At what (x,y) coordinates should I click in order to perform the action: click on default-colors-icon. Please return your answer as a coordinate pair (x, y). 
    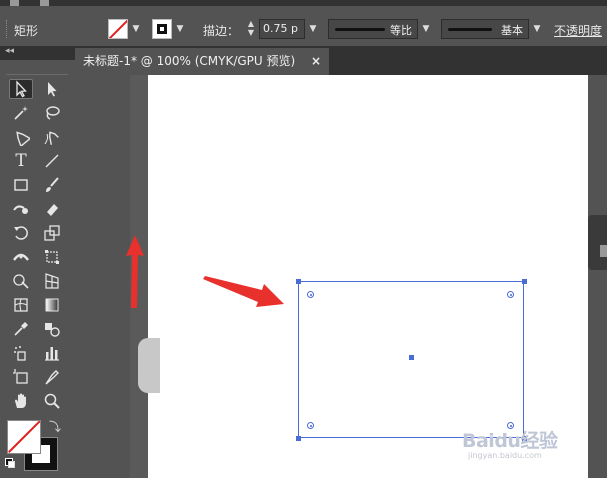
    Looking at the image, I should click on (10, 463).